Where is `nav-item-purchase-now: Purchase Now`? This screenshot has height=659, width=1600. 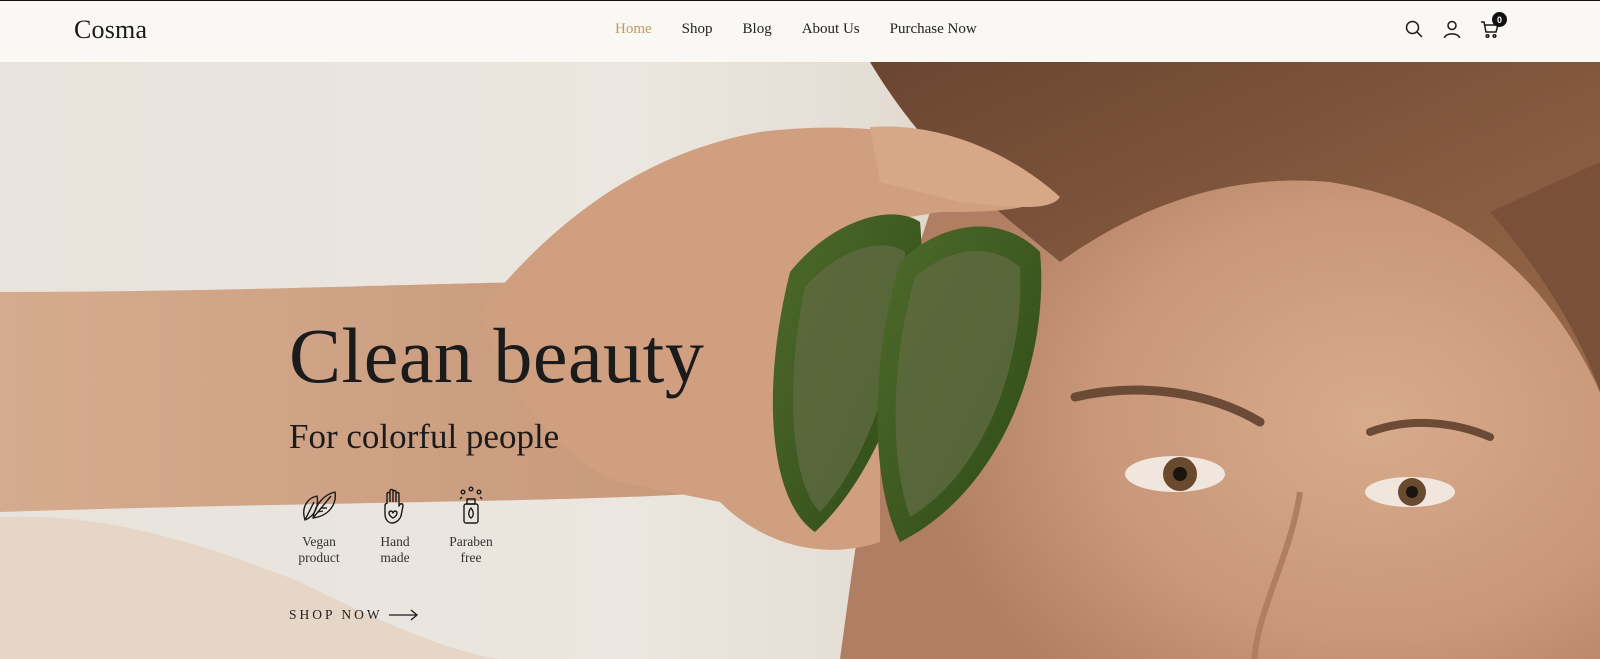
nav-item-purchase-now: Purchase Now is located at coordinates (933, 29).